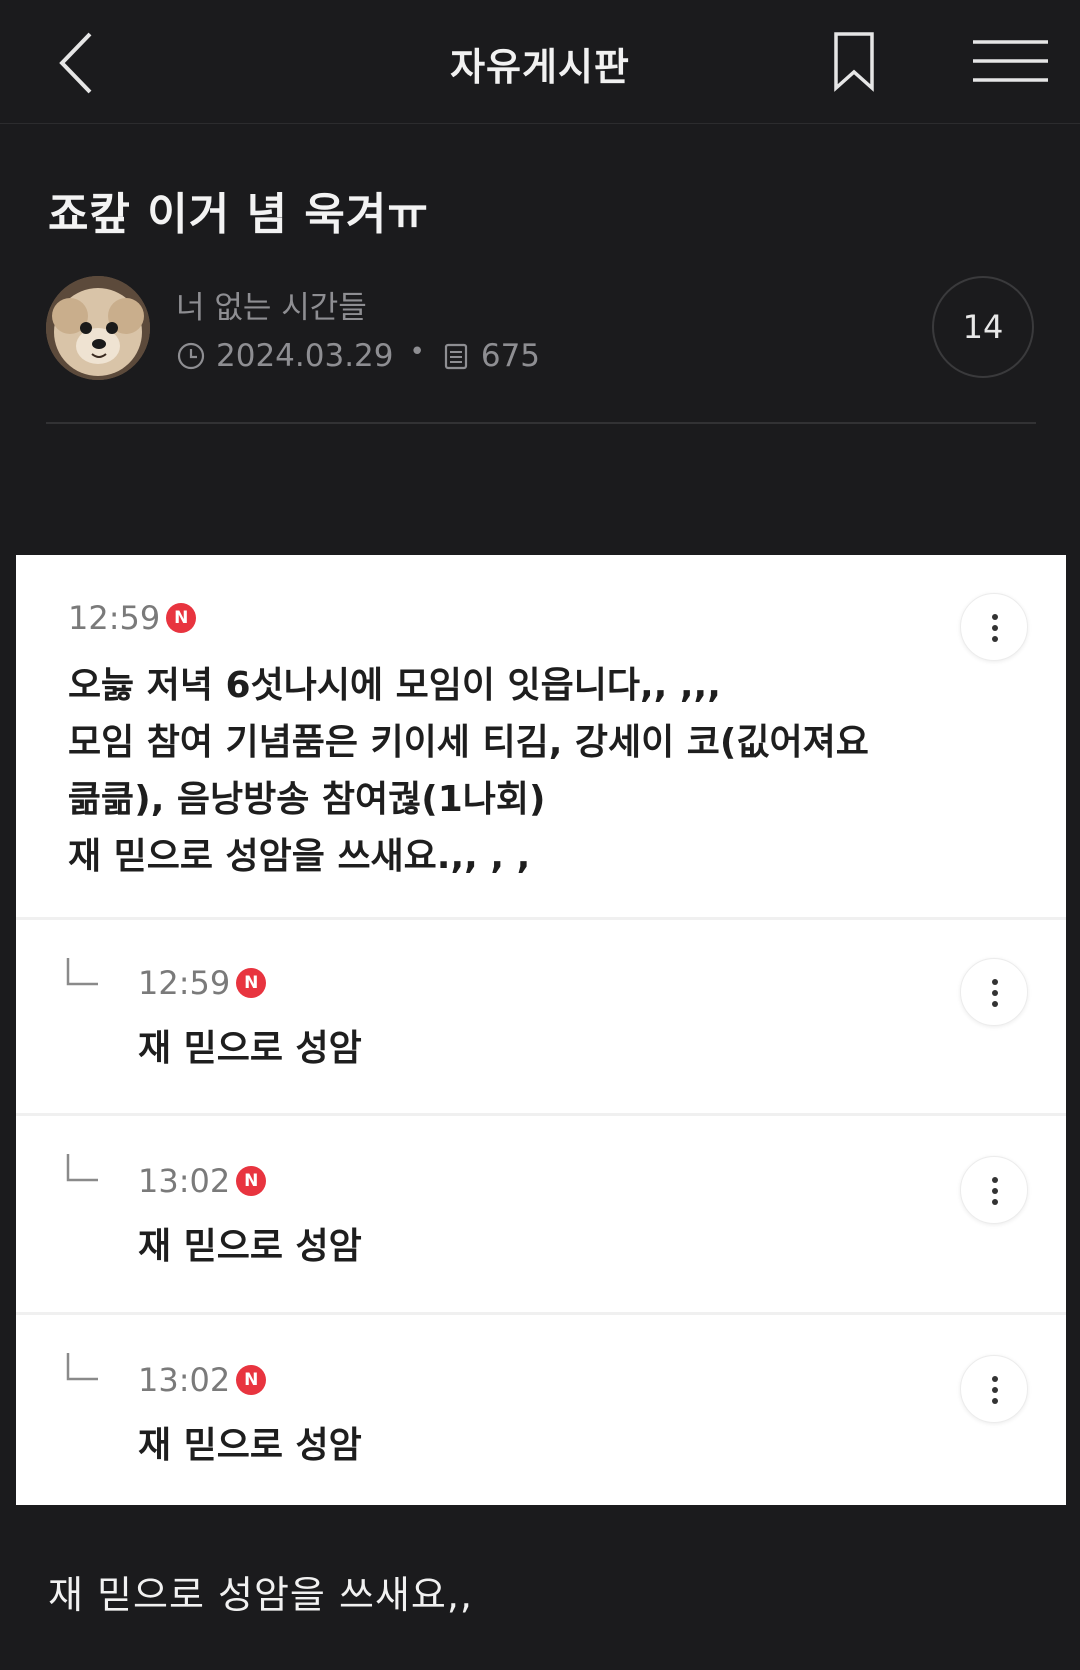  I want to click on post-title: 죠캎 이거 념 욱겨ㅠ, so click(238, 214).